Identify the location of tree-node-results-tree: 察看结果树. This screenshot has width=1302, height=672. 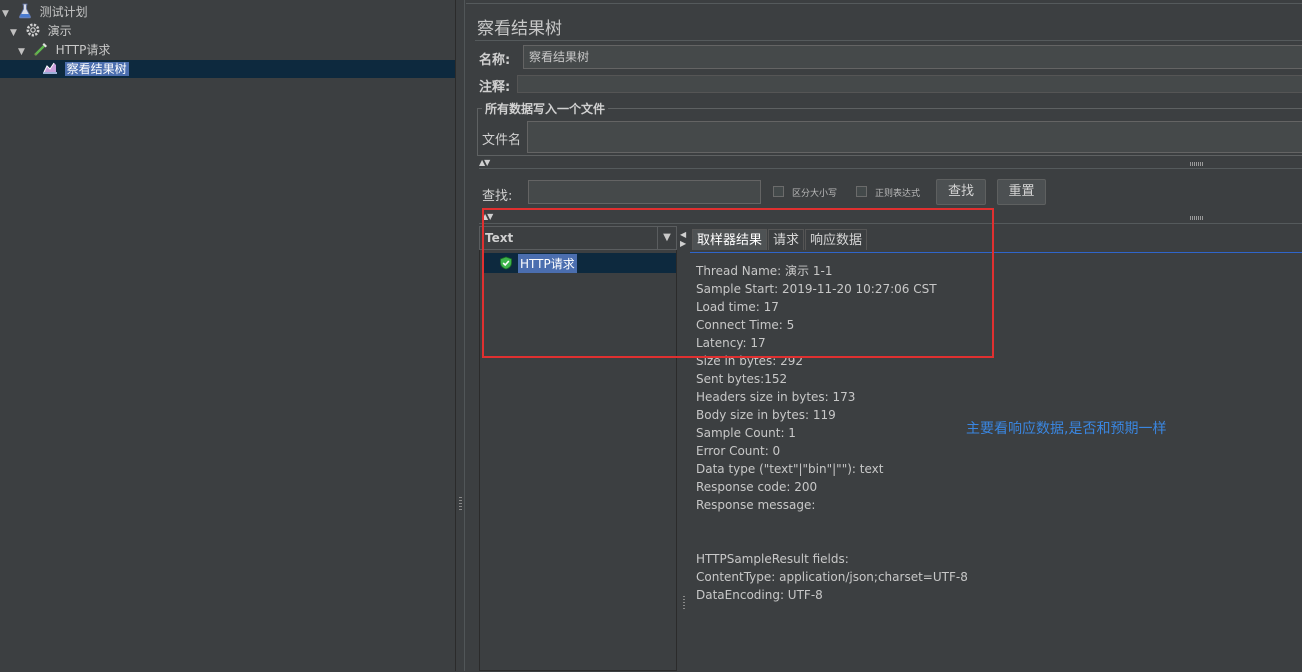
(227, 69).